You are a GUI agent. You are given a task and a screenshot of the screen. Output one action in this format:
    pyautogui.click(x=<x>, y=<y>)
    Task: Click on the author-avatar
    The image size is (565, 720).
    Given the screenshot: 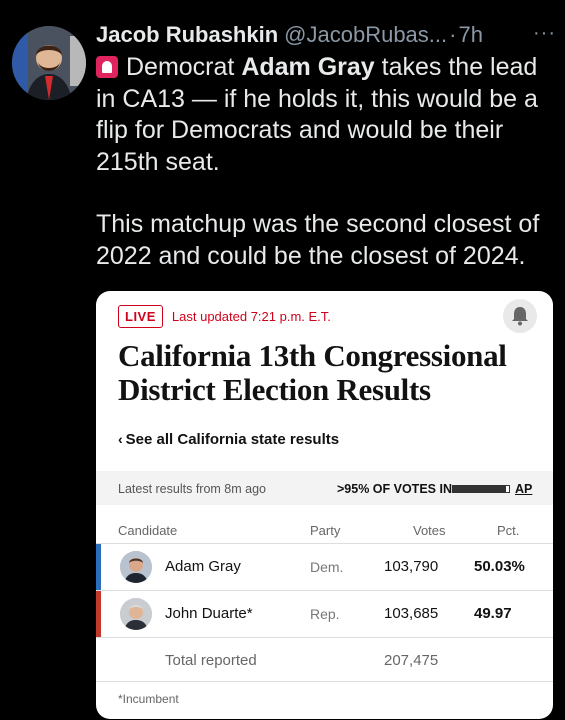 What is the action you would take?
    pyautogui.click(x=49, y=63)
    